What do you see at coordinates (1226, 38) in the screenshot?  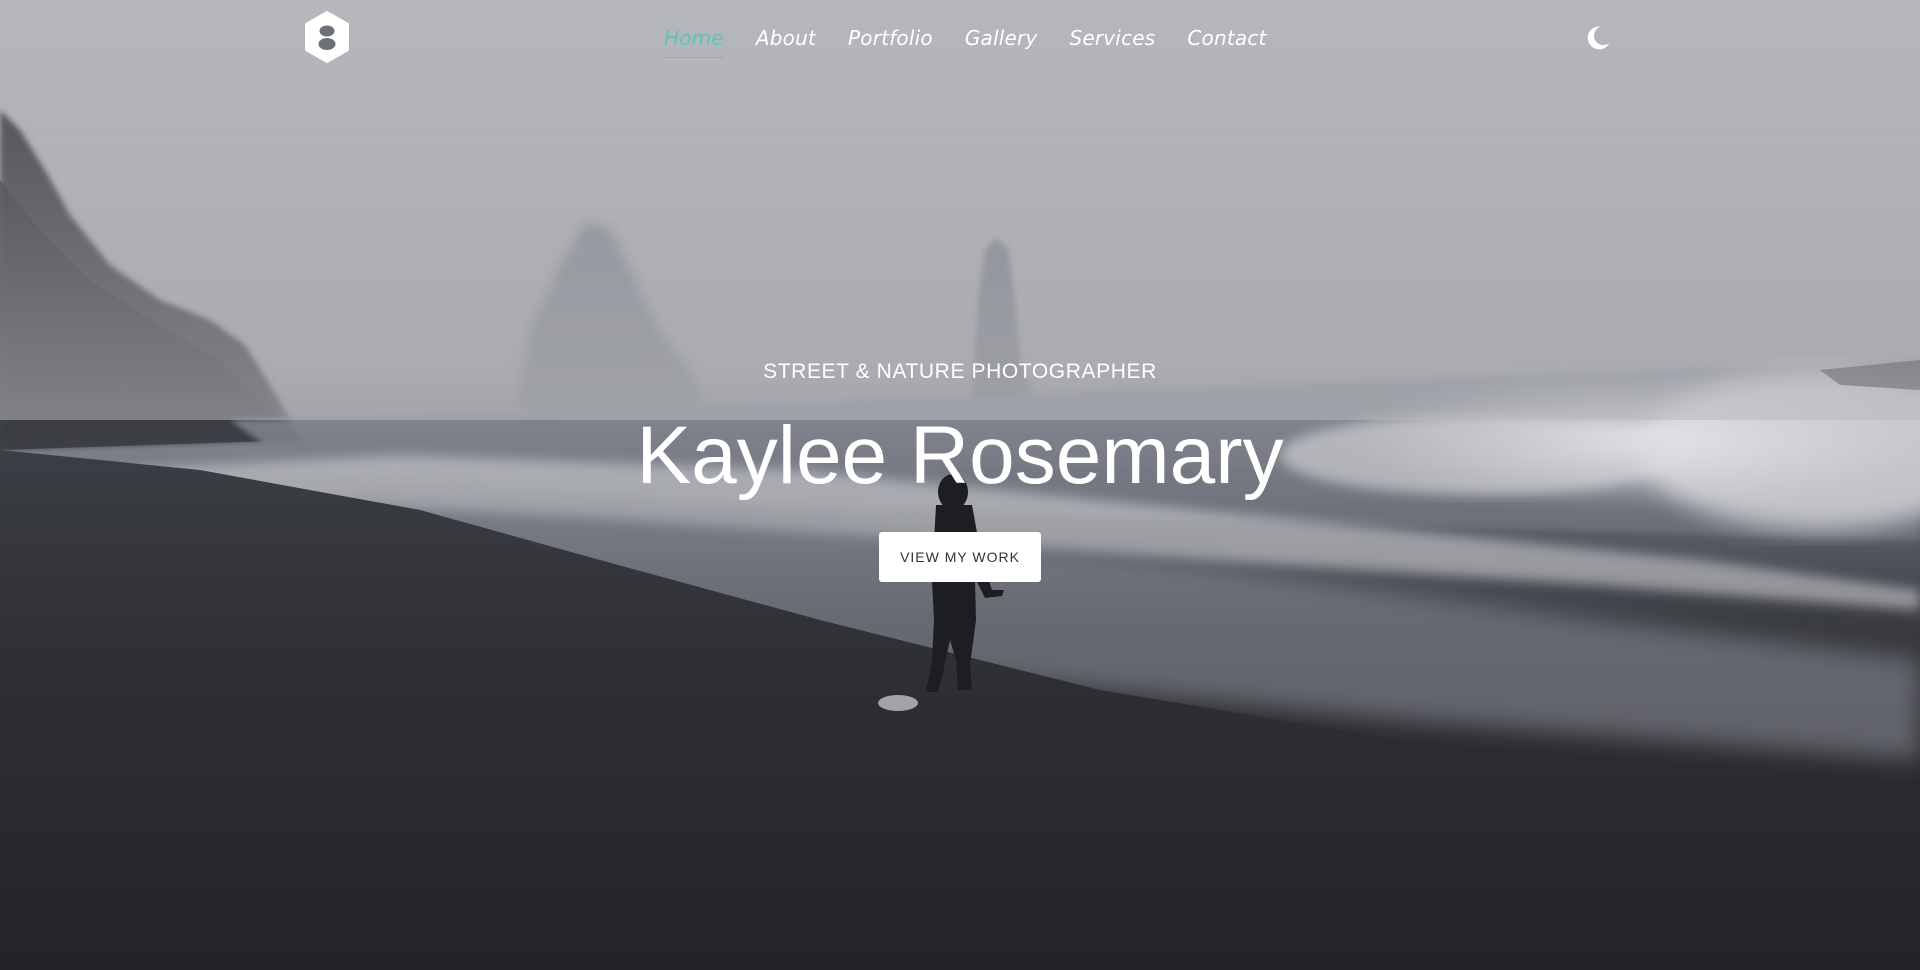 I see `nav-item-contact: Contact` at bounding box center [1226, 38].